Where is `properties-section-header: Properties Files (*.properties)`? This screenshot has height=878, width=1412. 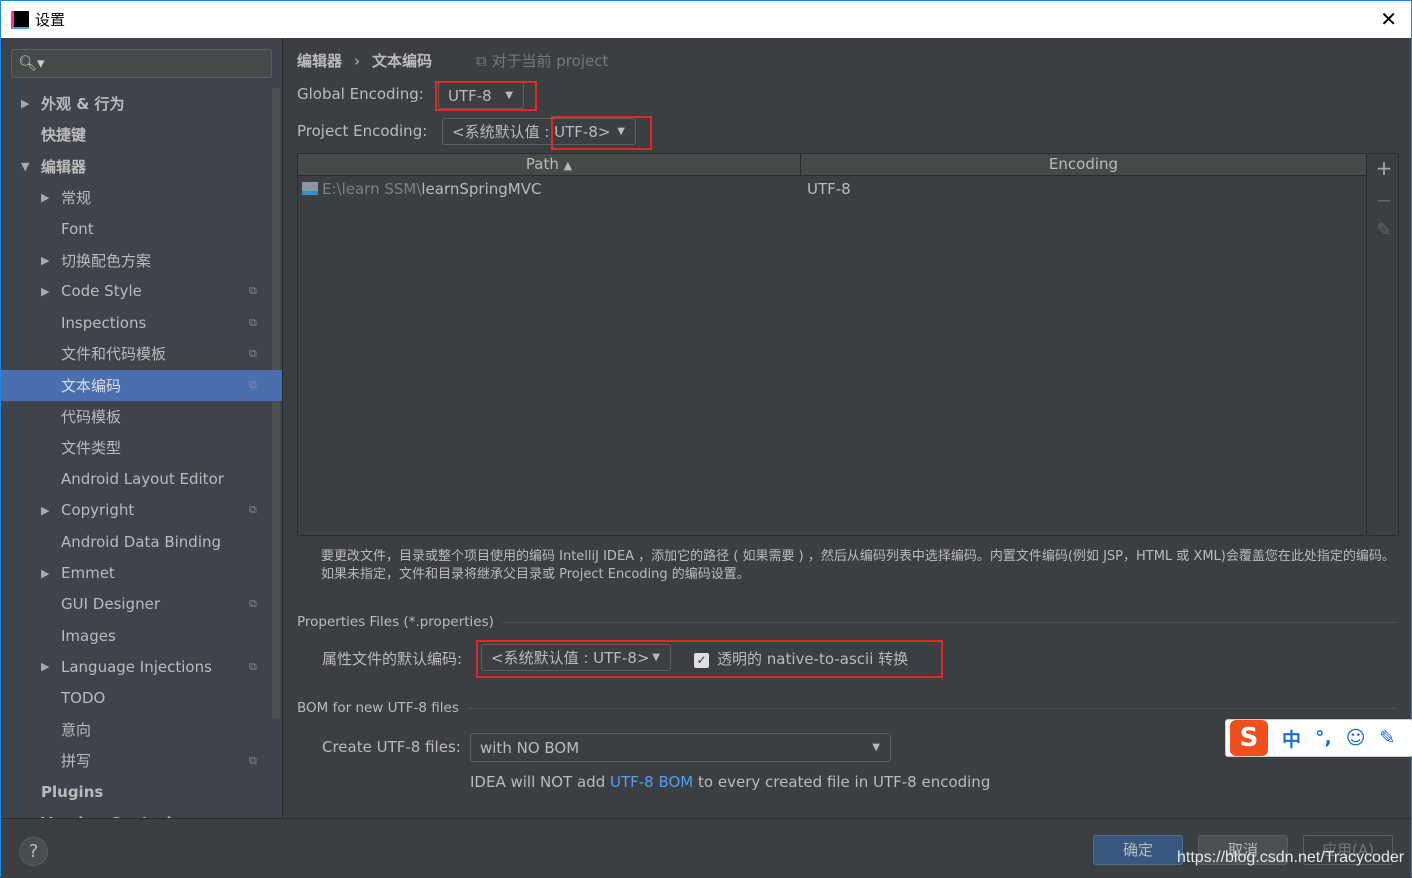 properties-section-header: Properties Files (*.properties) is located at coordinates (847, 622).